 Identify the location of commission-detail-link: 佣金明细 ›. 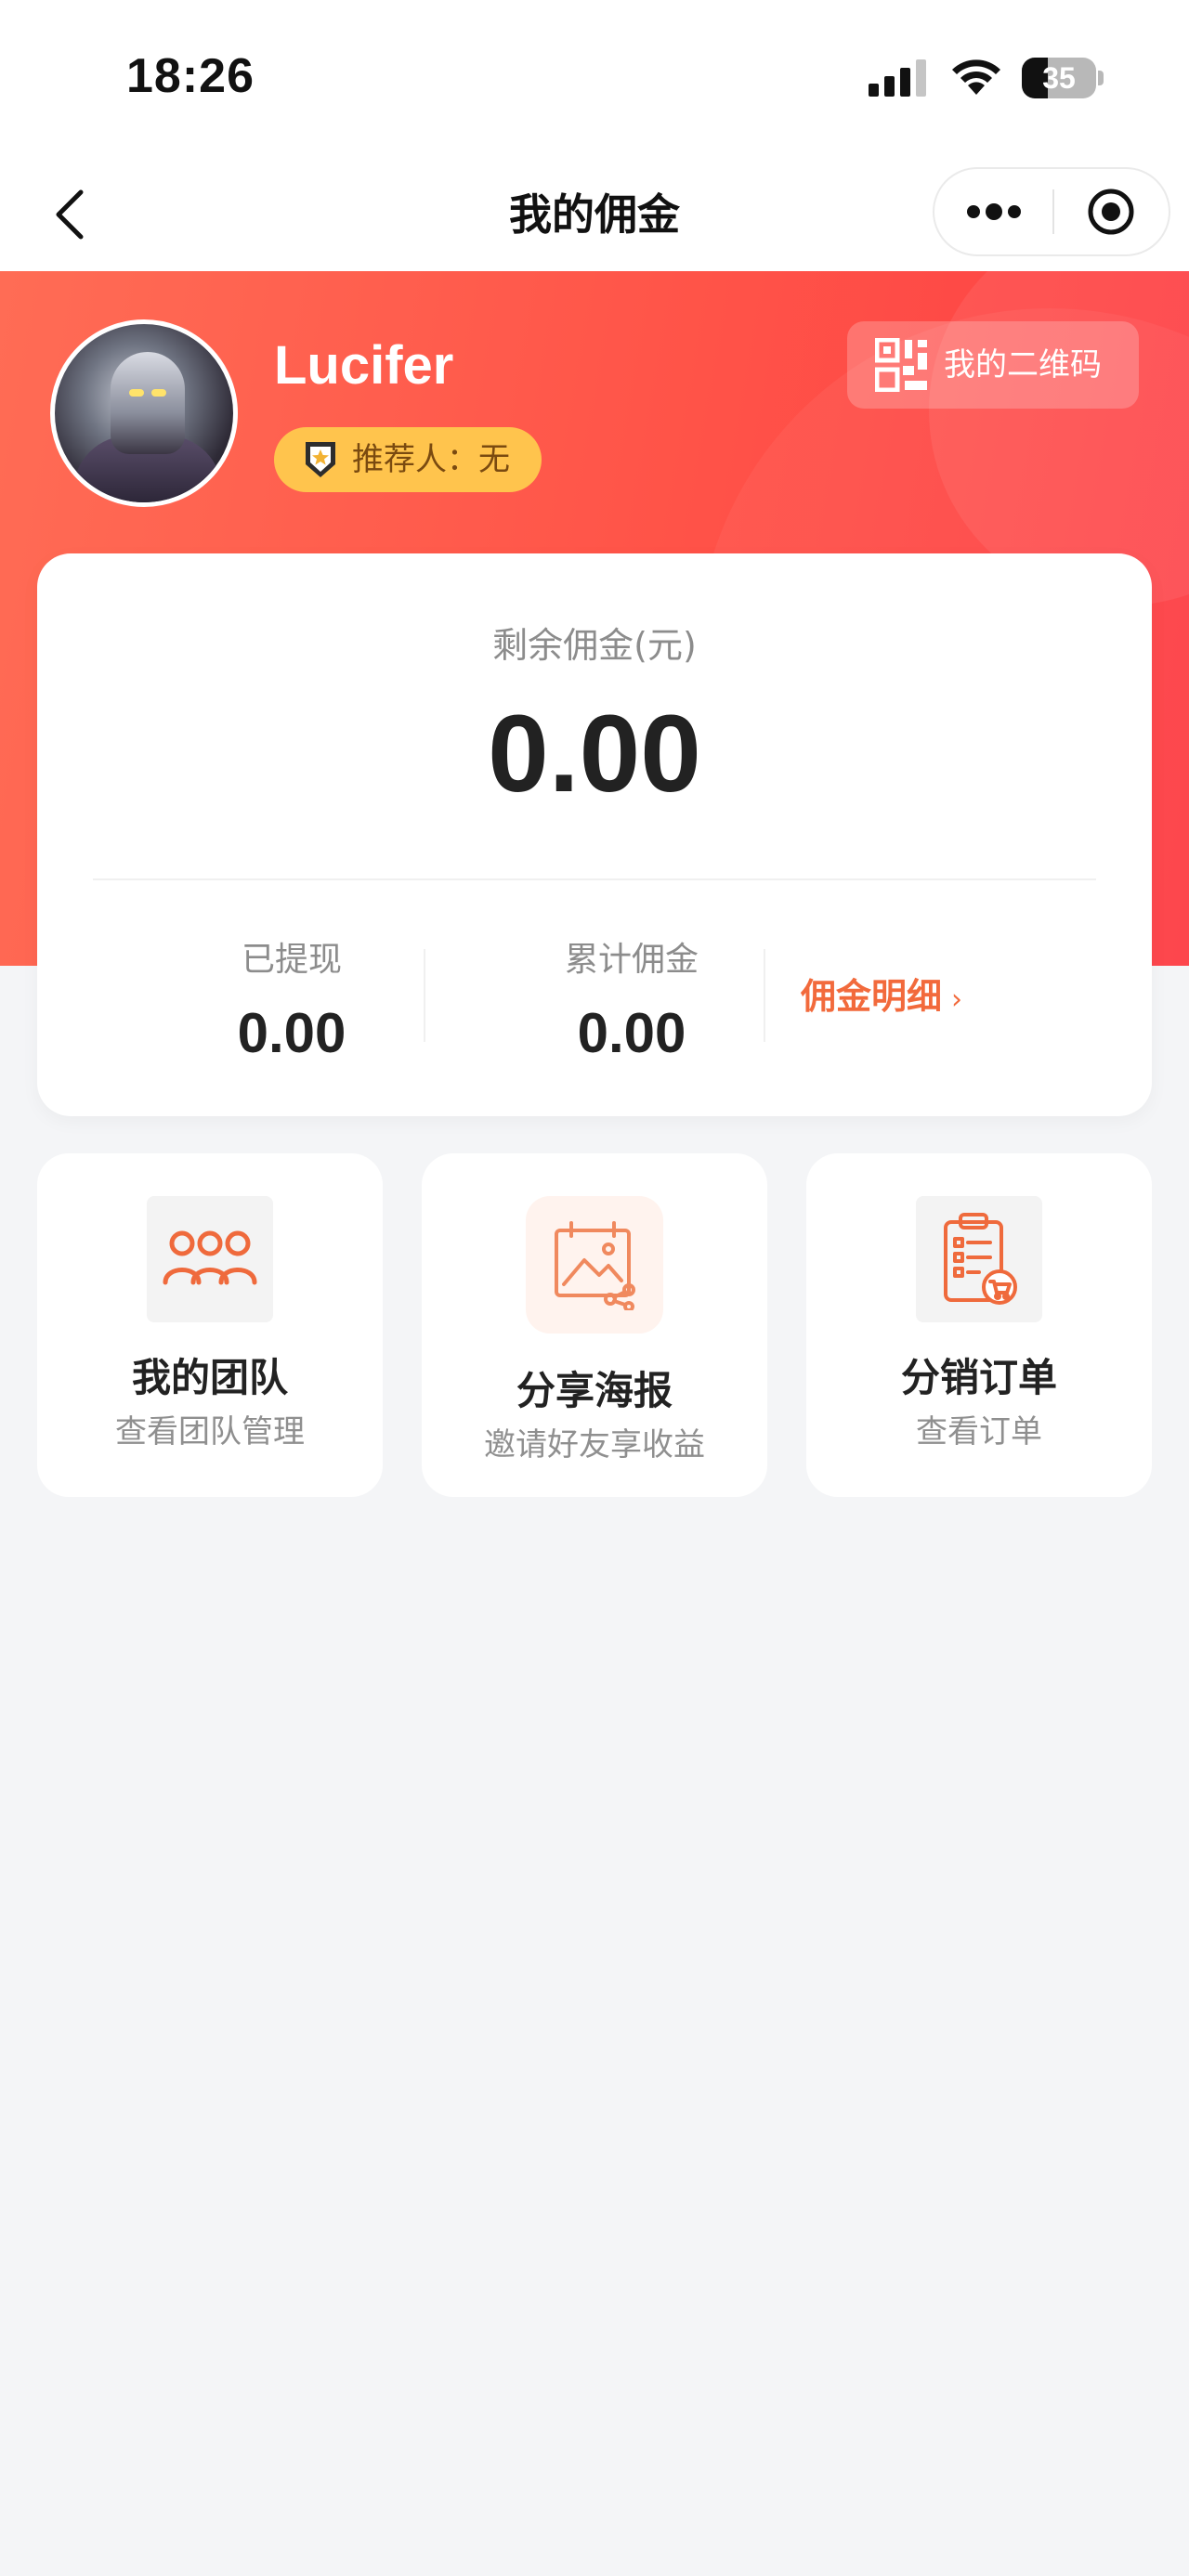
(881, 994).